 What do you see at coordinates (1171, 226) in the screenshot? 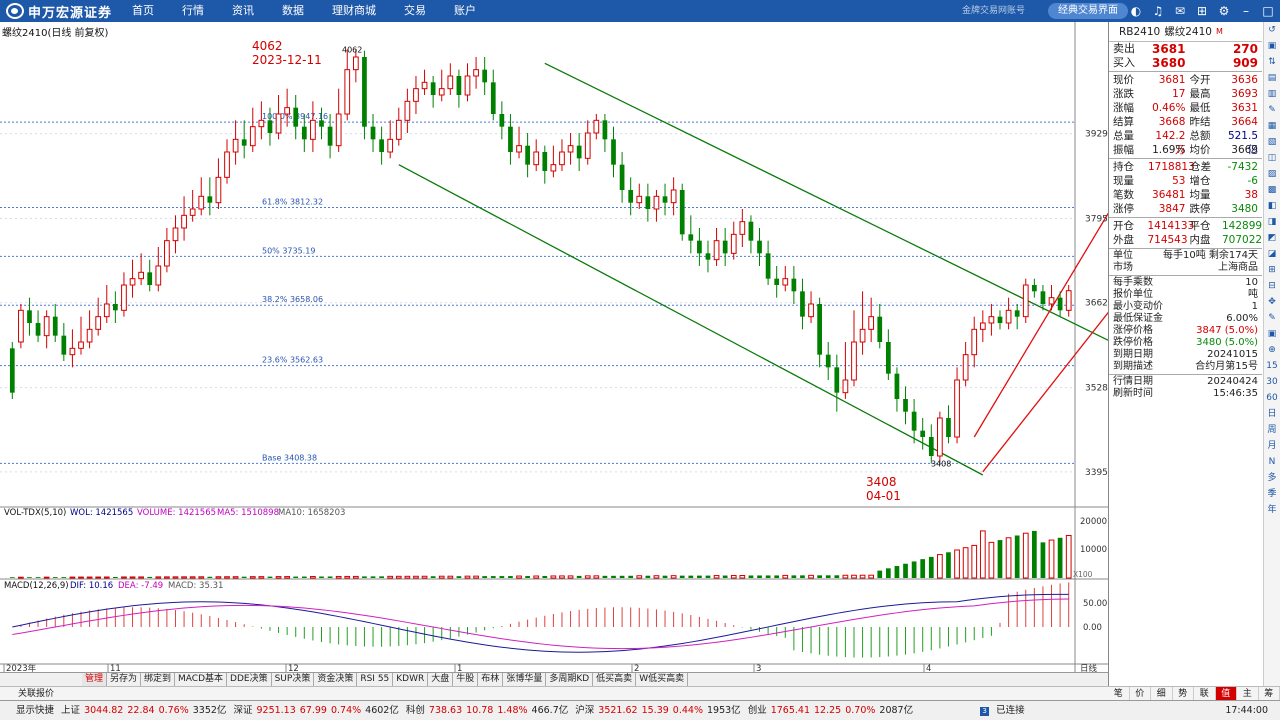
I see `stat-value: 1414133` at bounding box center [1171, 226].